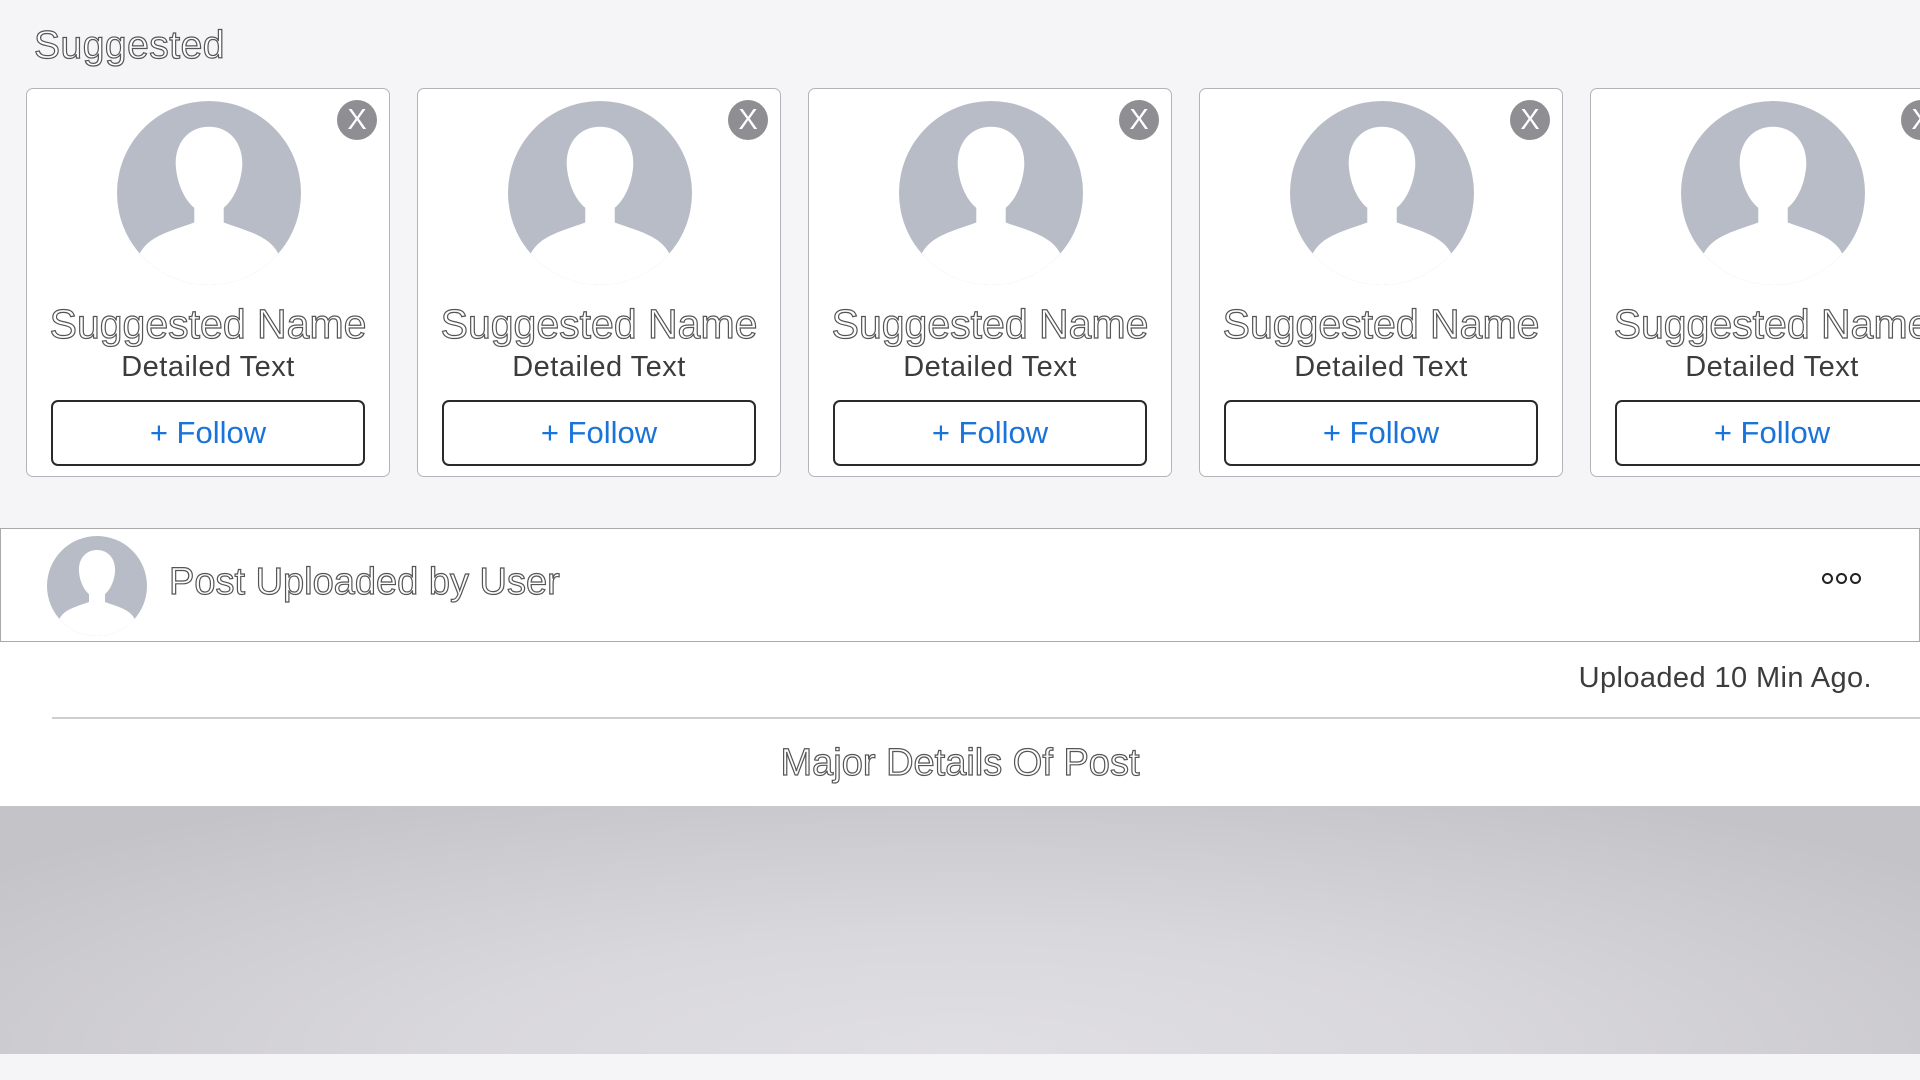  Describe the element at coordinates (129, 45) in the screenshot. I see `suggested-title: Suggested` at that location.